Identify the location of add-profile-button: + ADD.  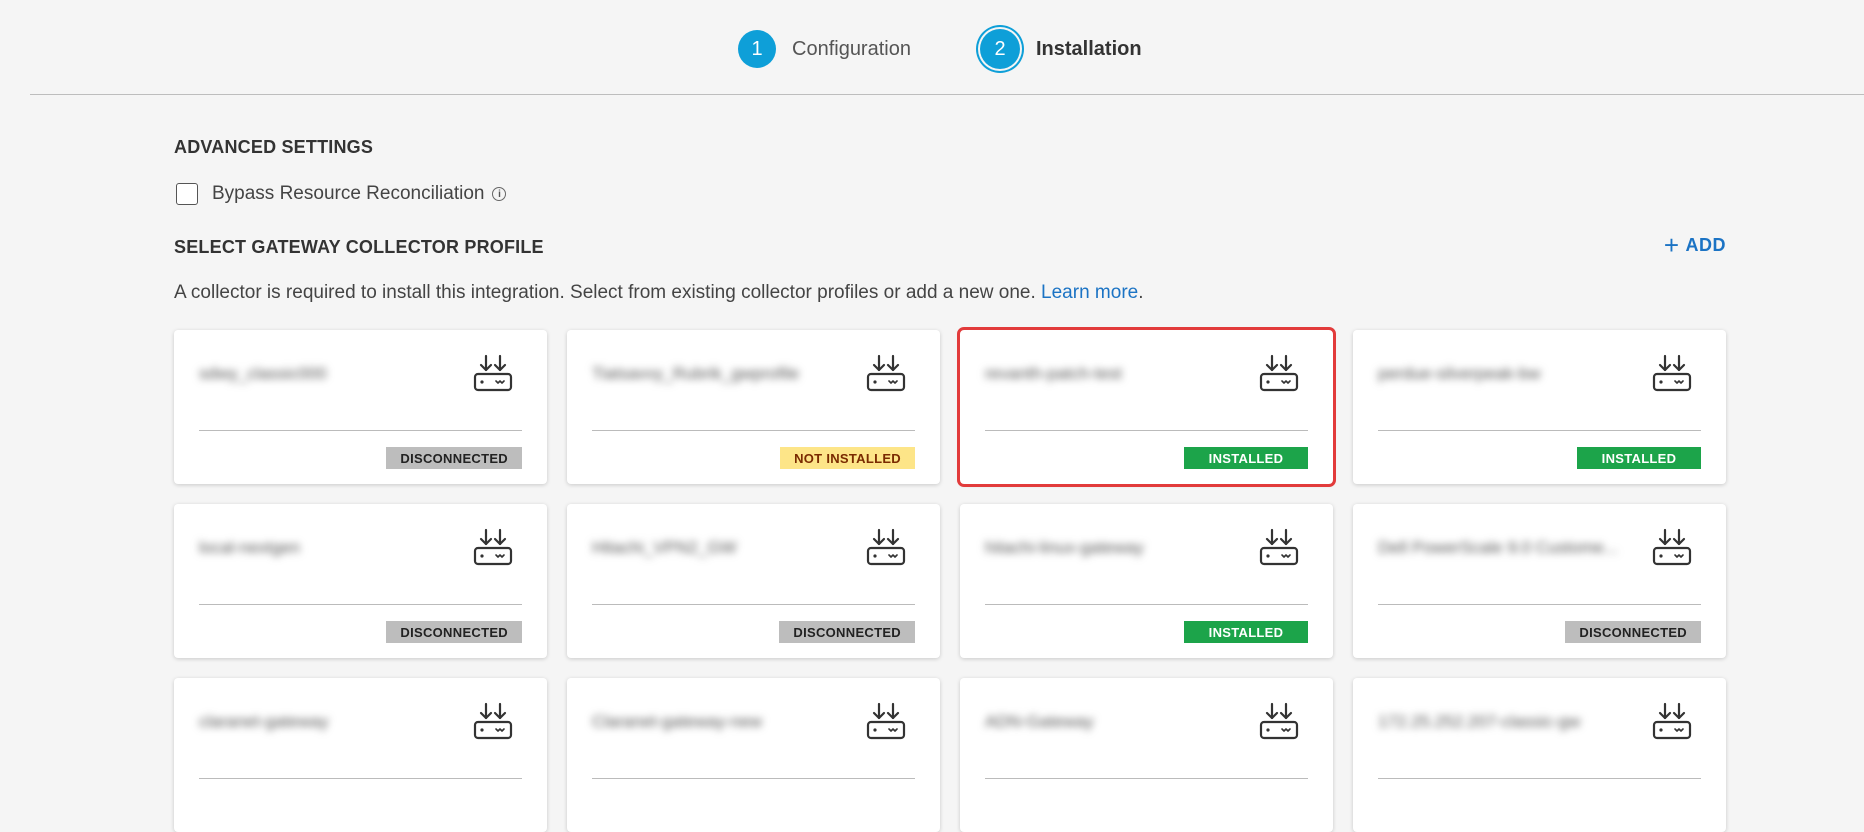
(1695, 245).